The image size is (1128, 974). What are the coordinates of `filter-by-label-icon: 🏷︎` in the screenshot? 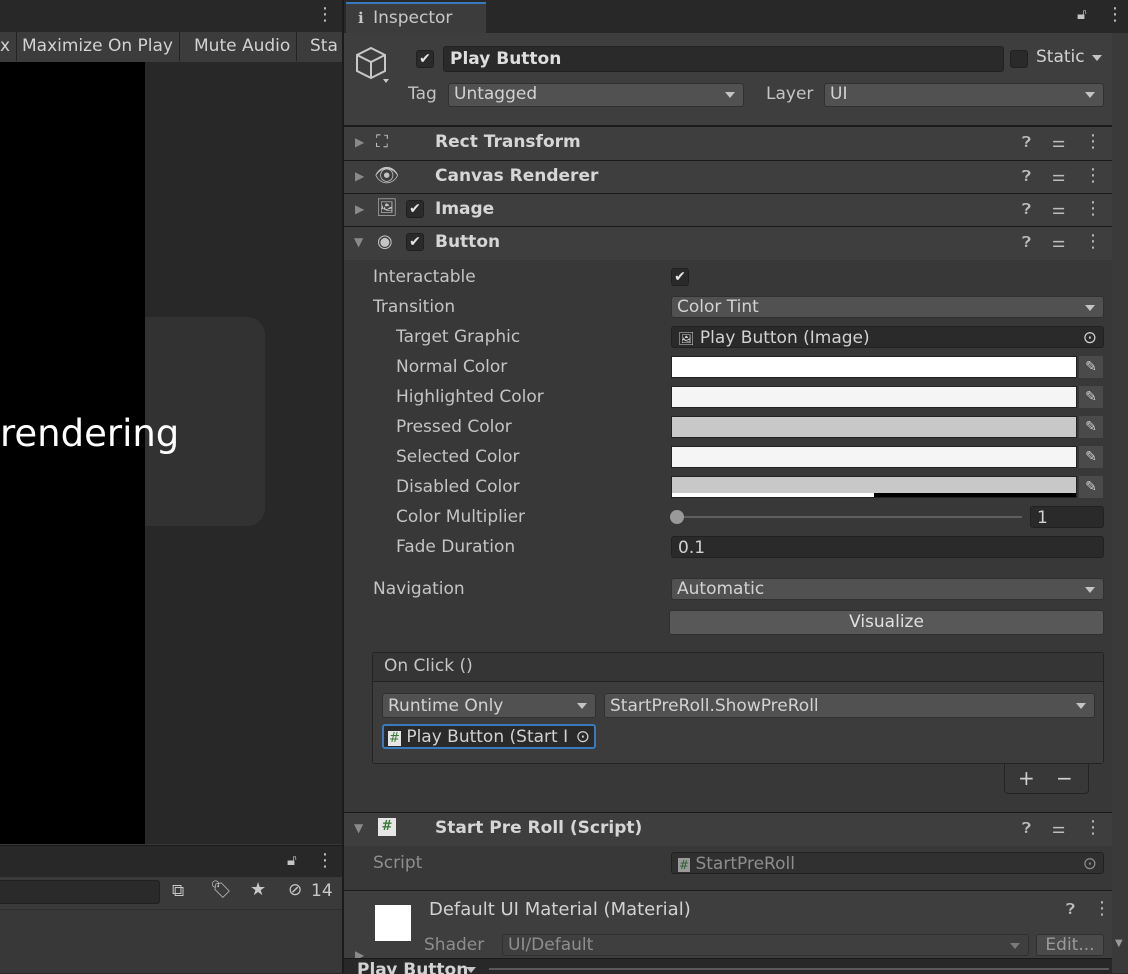 It's located at (221, 890).